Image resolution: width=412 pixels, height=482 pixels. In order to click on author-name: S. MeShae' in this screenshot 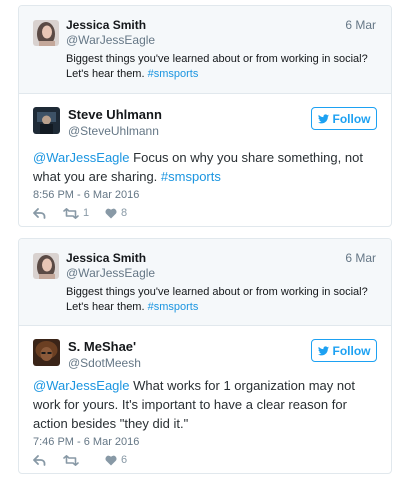, I will do `click(102, 346)`.